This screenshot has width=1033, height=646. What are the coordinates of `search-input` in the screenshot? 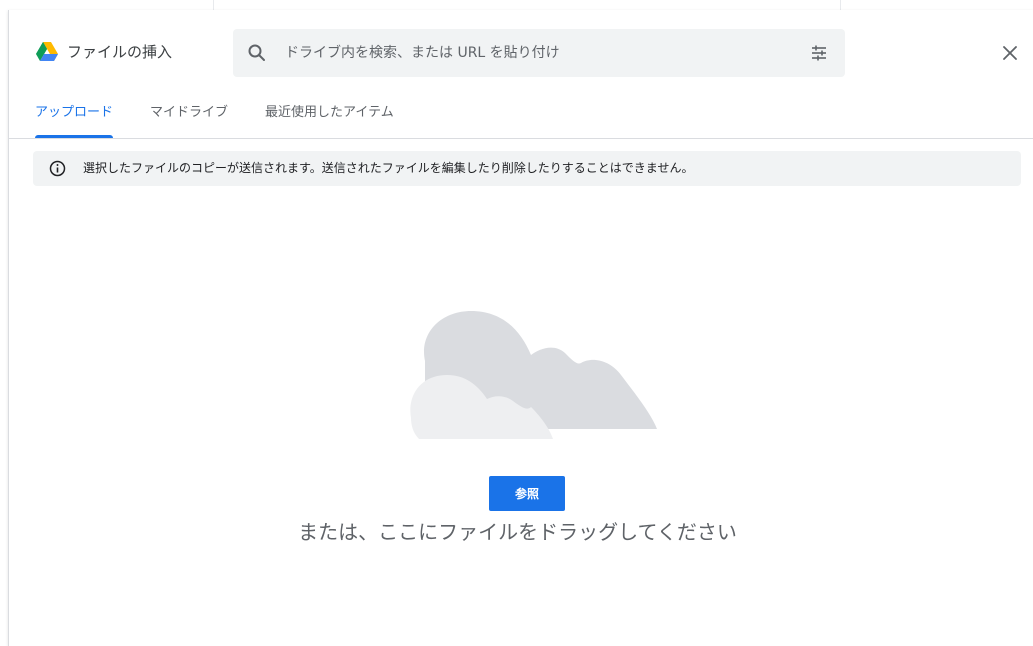 It's located at (535, 53).